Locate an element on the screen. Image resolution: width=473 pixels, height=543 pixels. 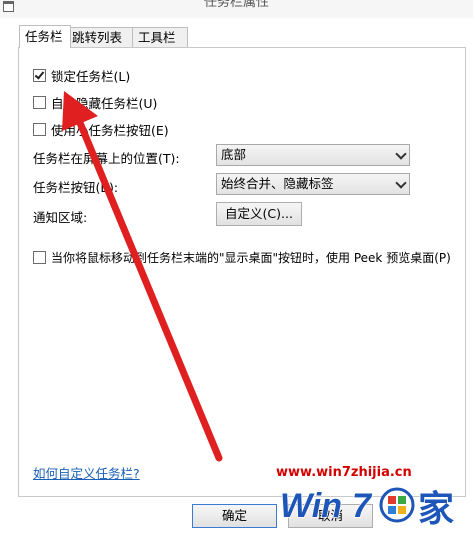
buttons-combine-value: 始终合并、隐藏标签 is located at coordinates (277, 183).